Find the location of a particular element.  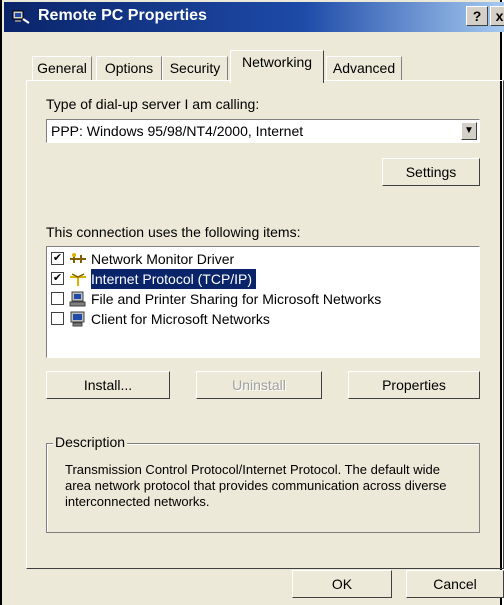

tab-options: Options is located at coordinates (129, 68).